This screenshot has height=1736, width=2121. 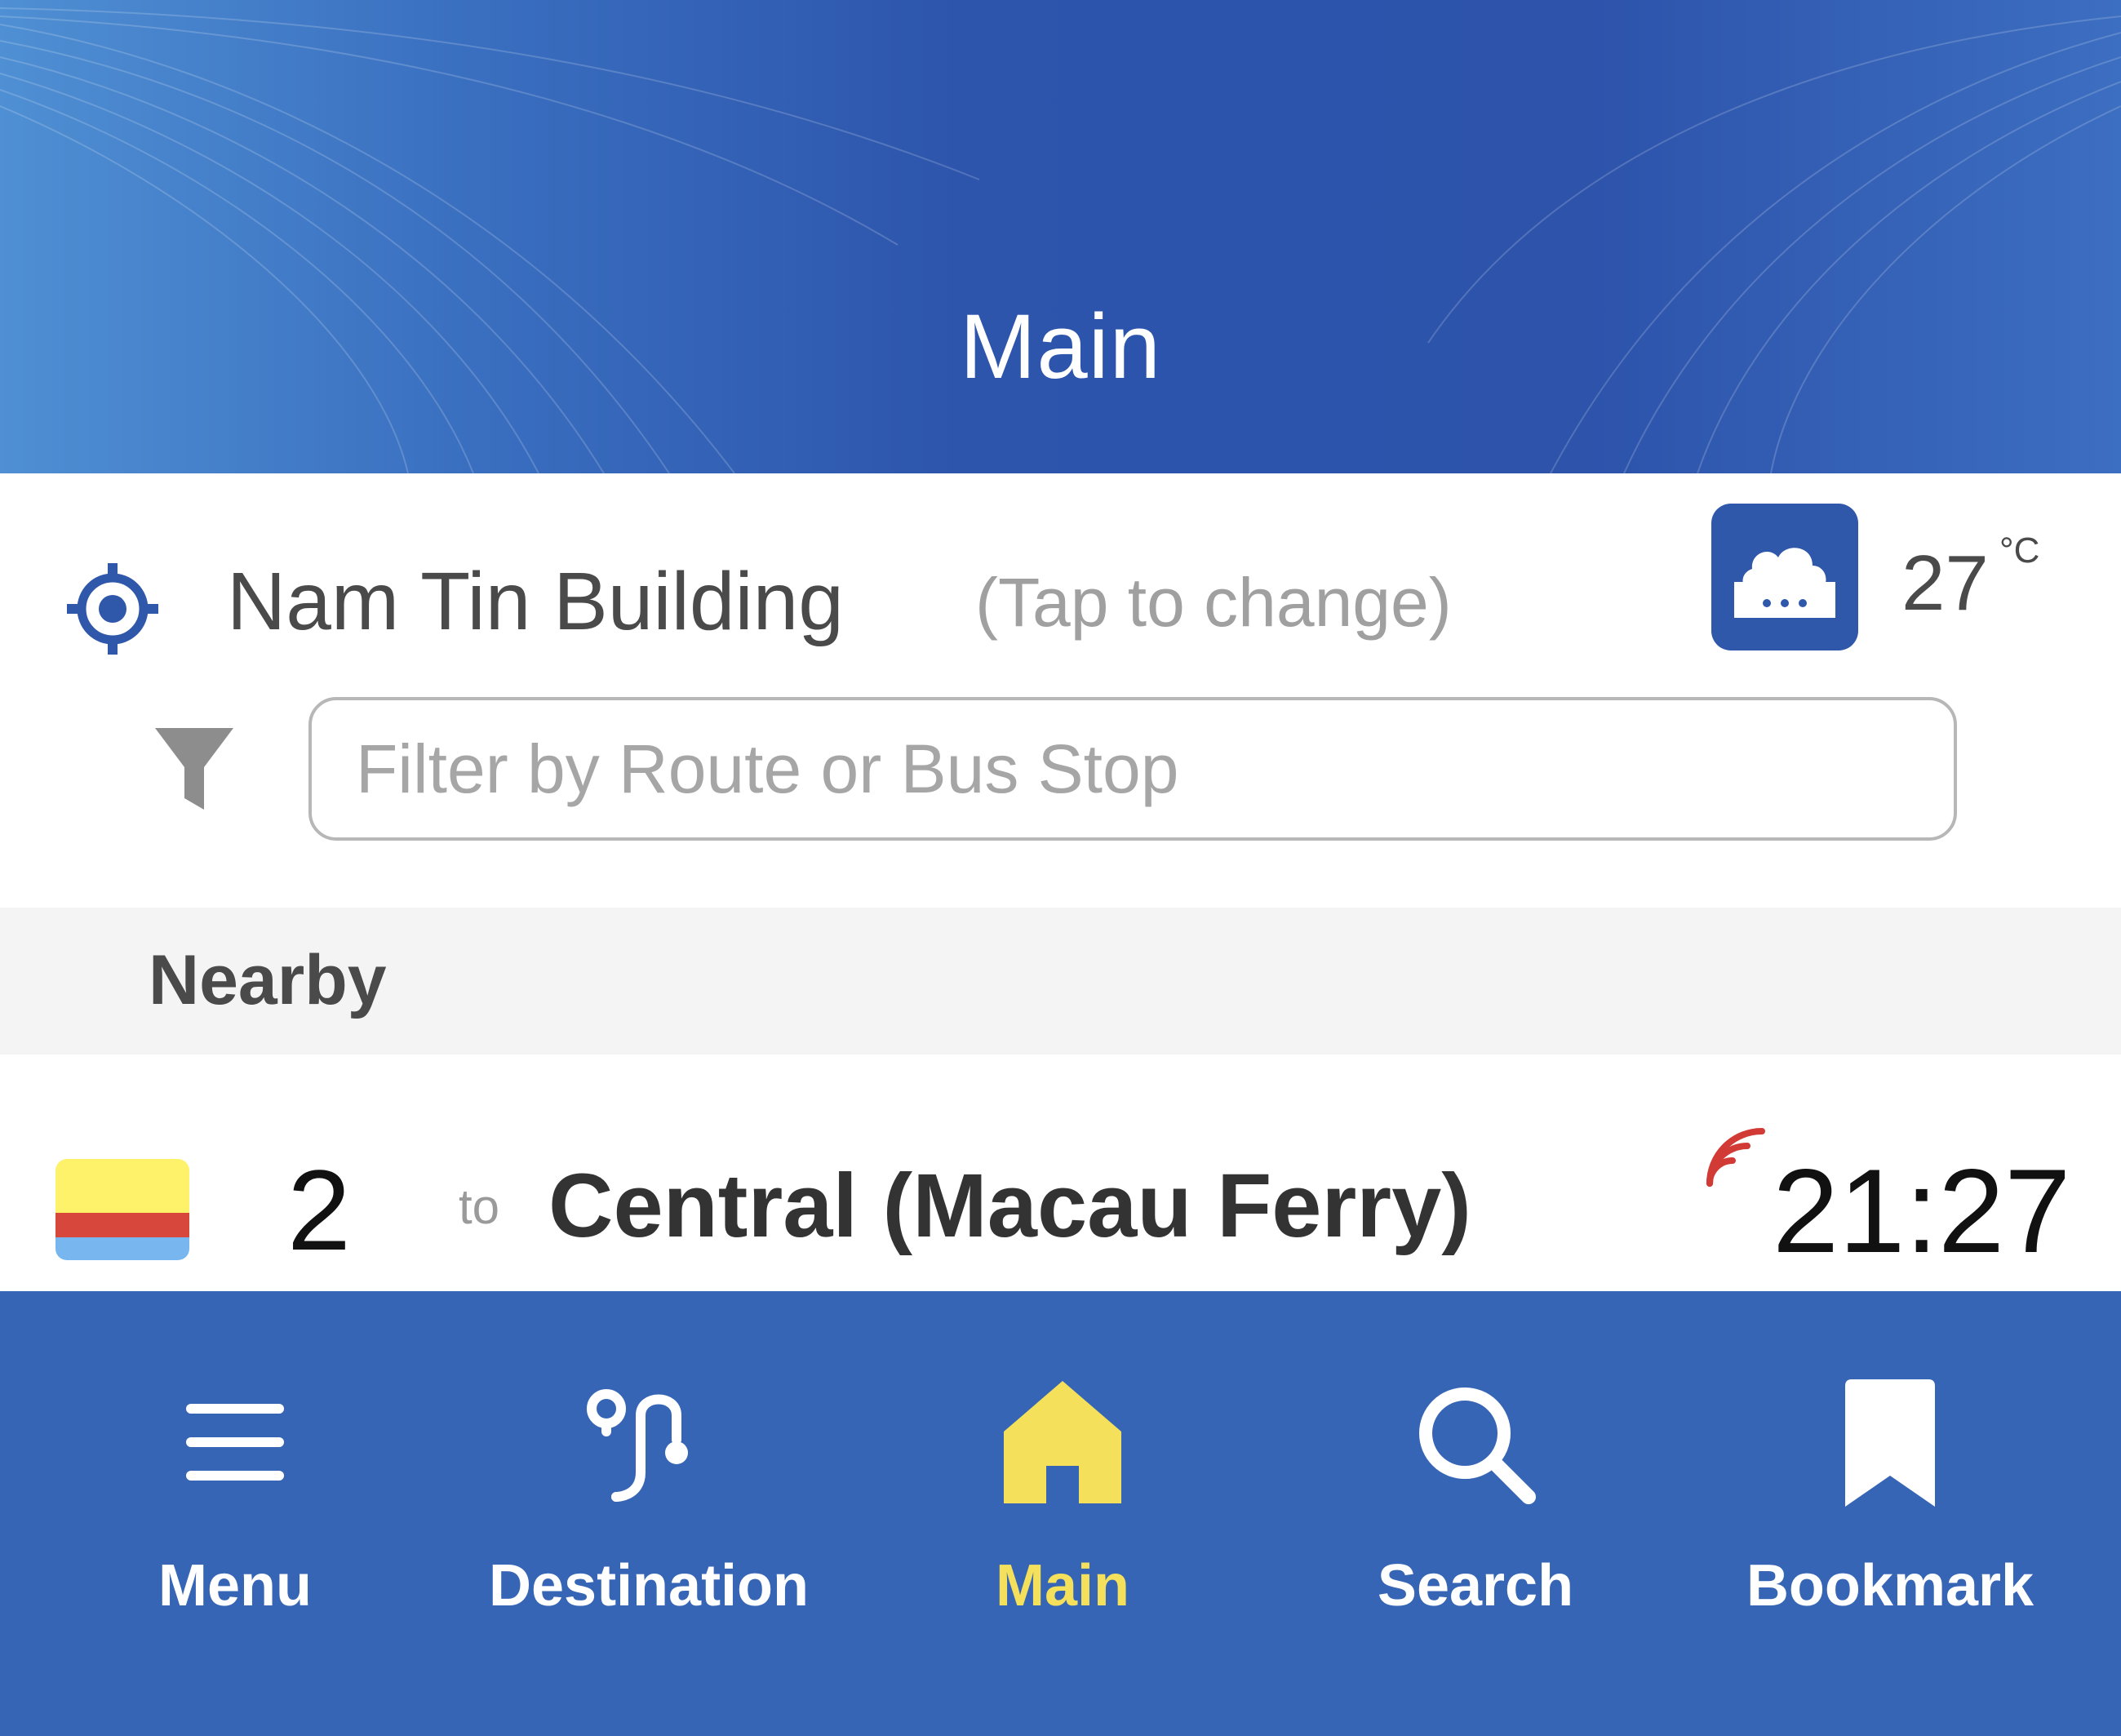 I want to click on menu-icon, so click(x=235, y=1442).